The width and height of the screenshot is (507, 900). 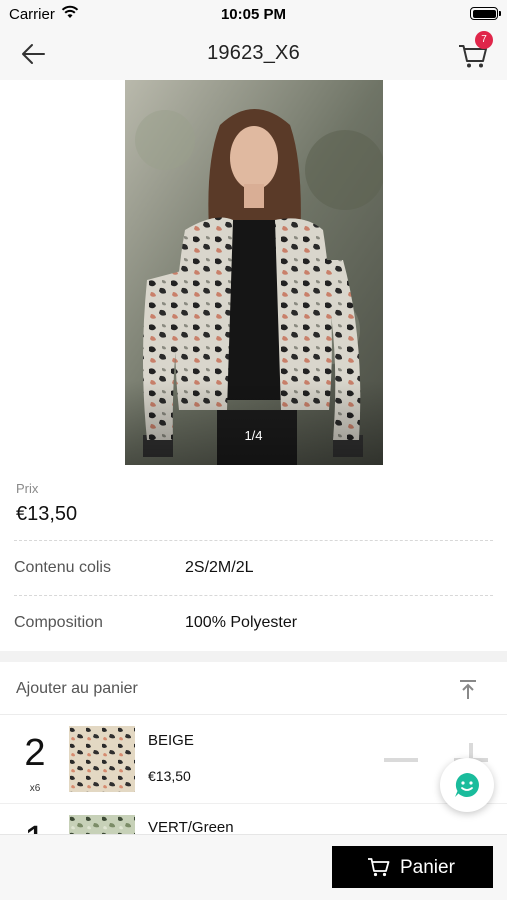 What do you see at coordinates (47, 514) in the screenshot?
I see `price-value: €13,50` at bounding box center [47, 514].